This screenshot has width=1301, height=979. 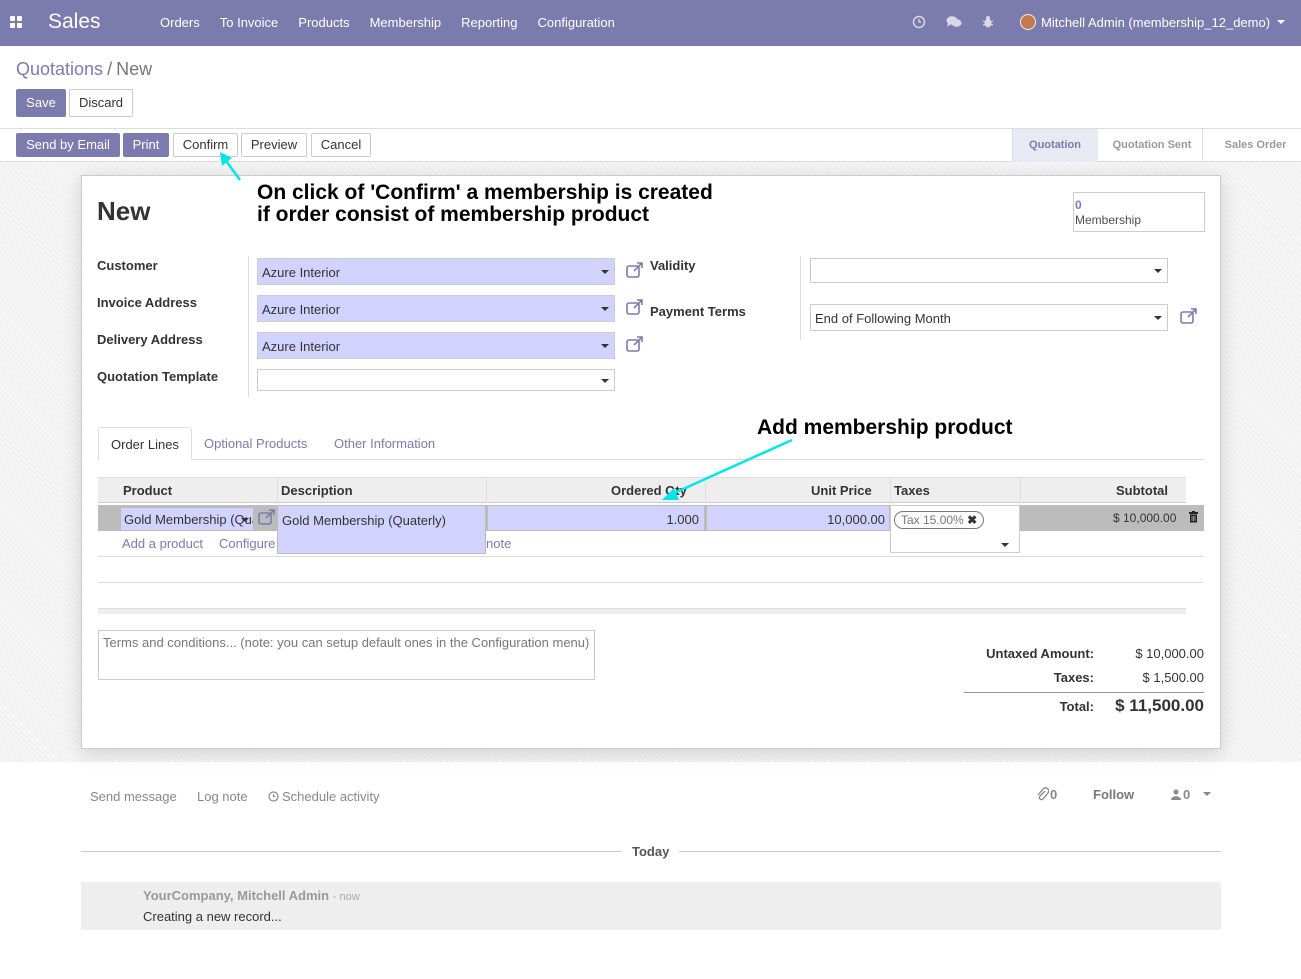 What do you see at coordinates (453, 214) in the screenshot?
I see `annotation-confirm-line2: if order consist of membership product` at bounding box center [453, 214].